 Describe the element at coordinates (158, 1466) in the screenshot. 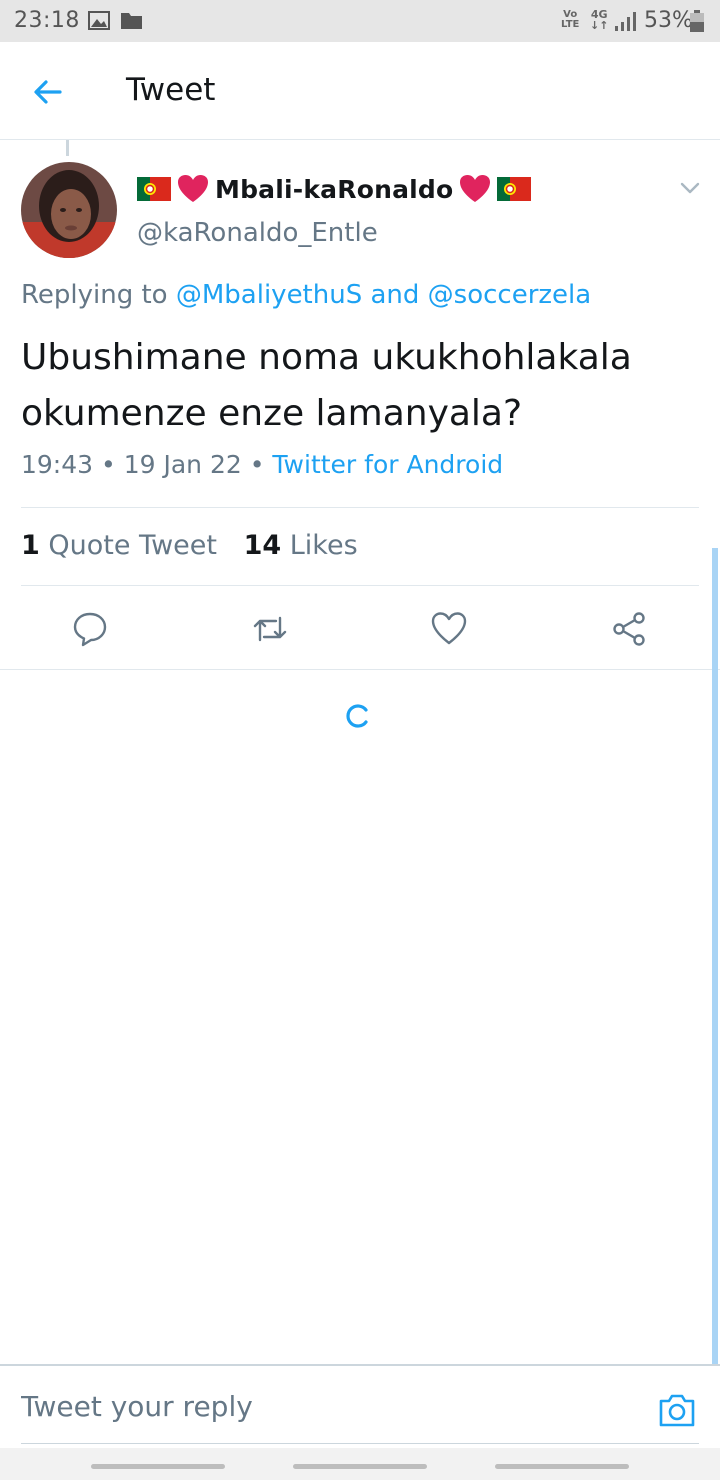

I see `nav-button-recents` at that location.